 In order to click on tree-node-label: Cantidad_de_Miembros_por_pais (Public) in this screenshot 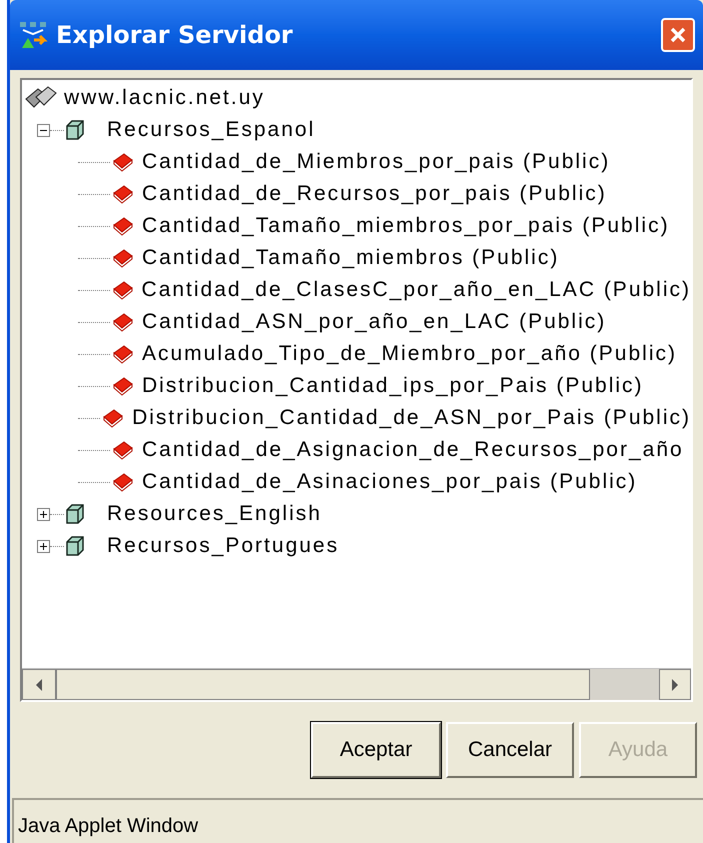, I will do `click(376, 162)`.